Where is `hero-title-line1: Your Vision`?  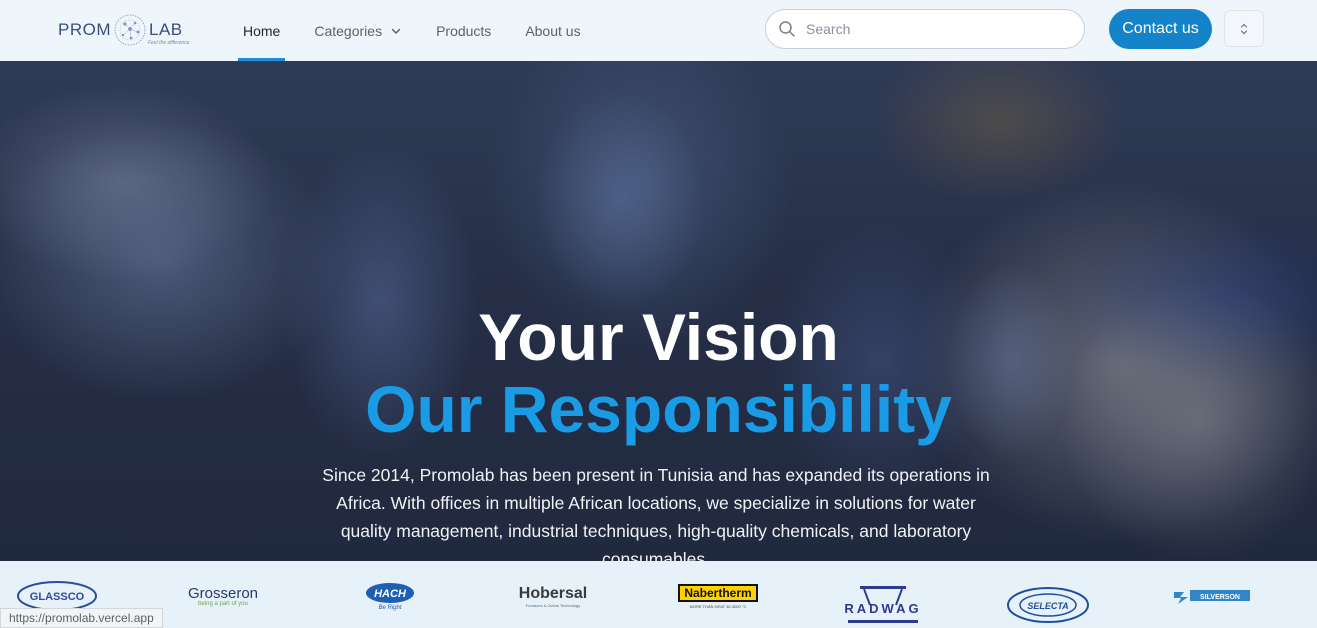
hero-title-line1: Your Vision is located at coordinates (658, 337).